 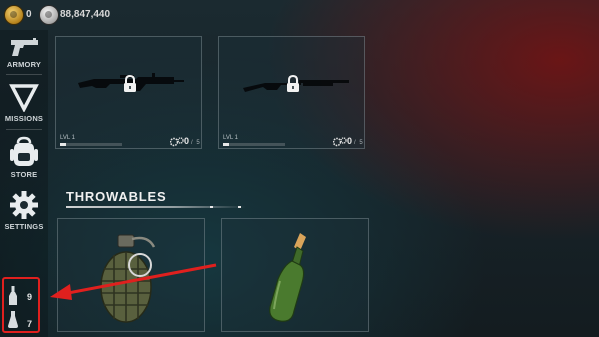 I want to click on gold-coin-icon, so click(x=14, y=15).